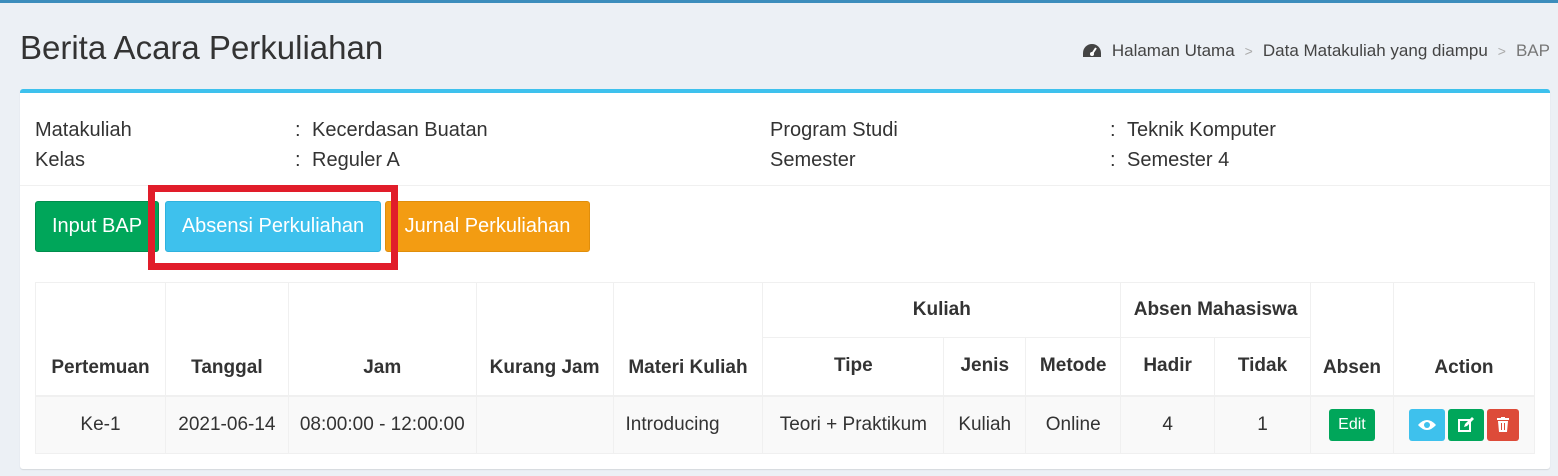 The height and width of the screenshot is (476, 1558). Describe the element at coordinates (83, 130) in the screenshot. I see `matakuliah-label: Matakuliah` at that location.